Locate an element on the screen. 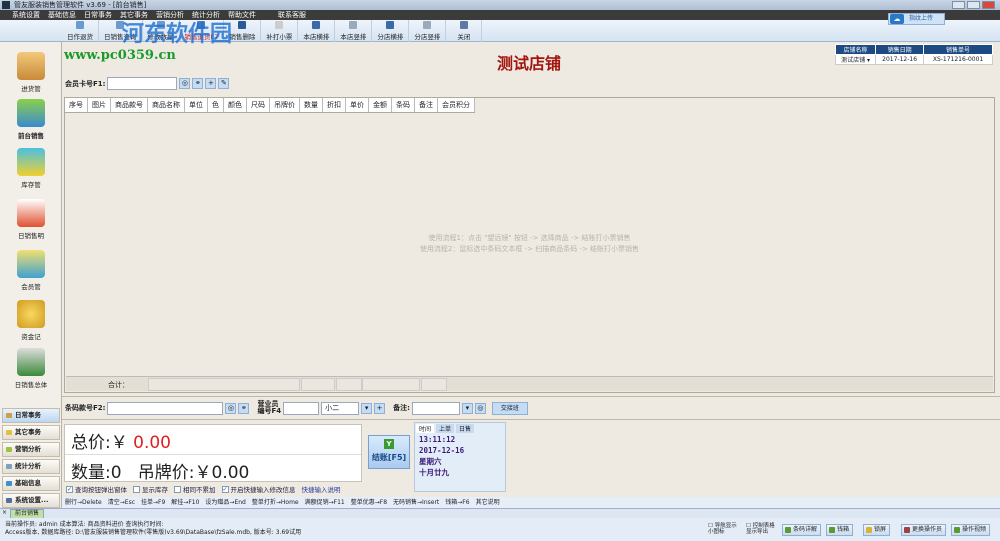  shortcut-hint: 满额促销→F11 is located at coordinates (324, 502).